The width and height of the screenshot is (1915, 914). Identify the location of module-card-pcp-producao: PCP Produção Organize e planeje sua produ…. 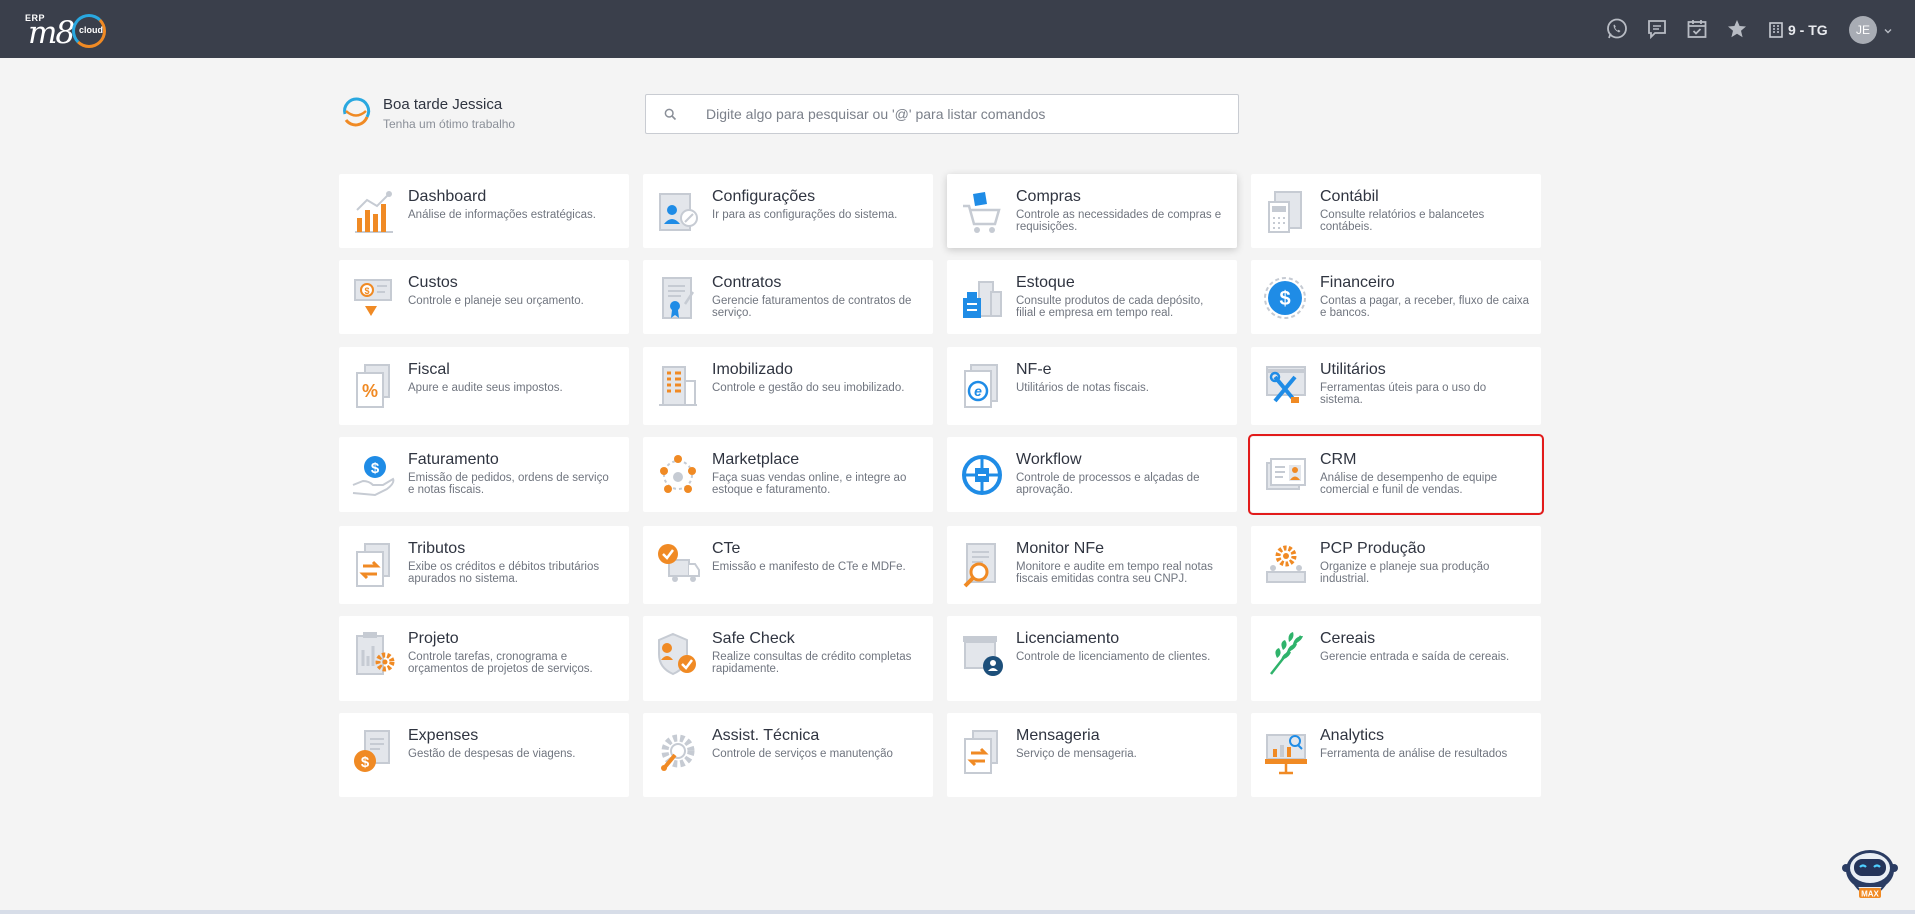
(1396, 565).